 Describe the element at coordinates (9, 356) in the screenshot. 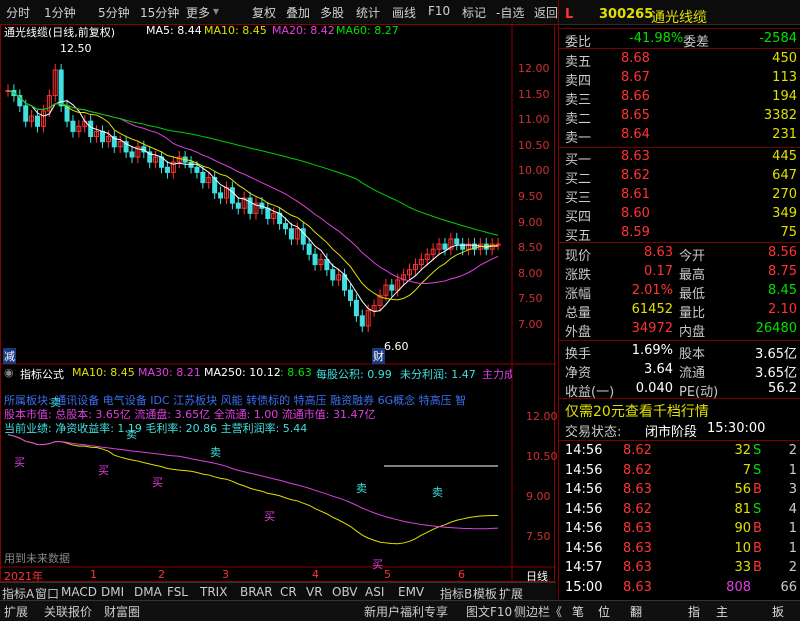

I see `reduce-mark: 减` at that location.